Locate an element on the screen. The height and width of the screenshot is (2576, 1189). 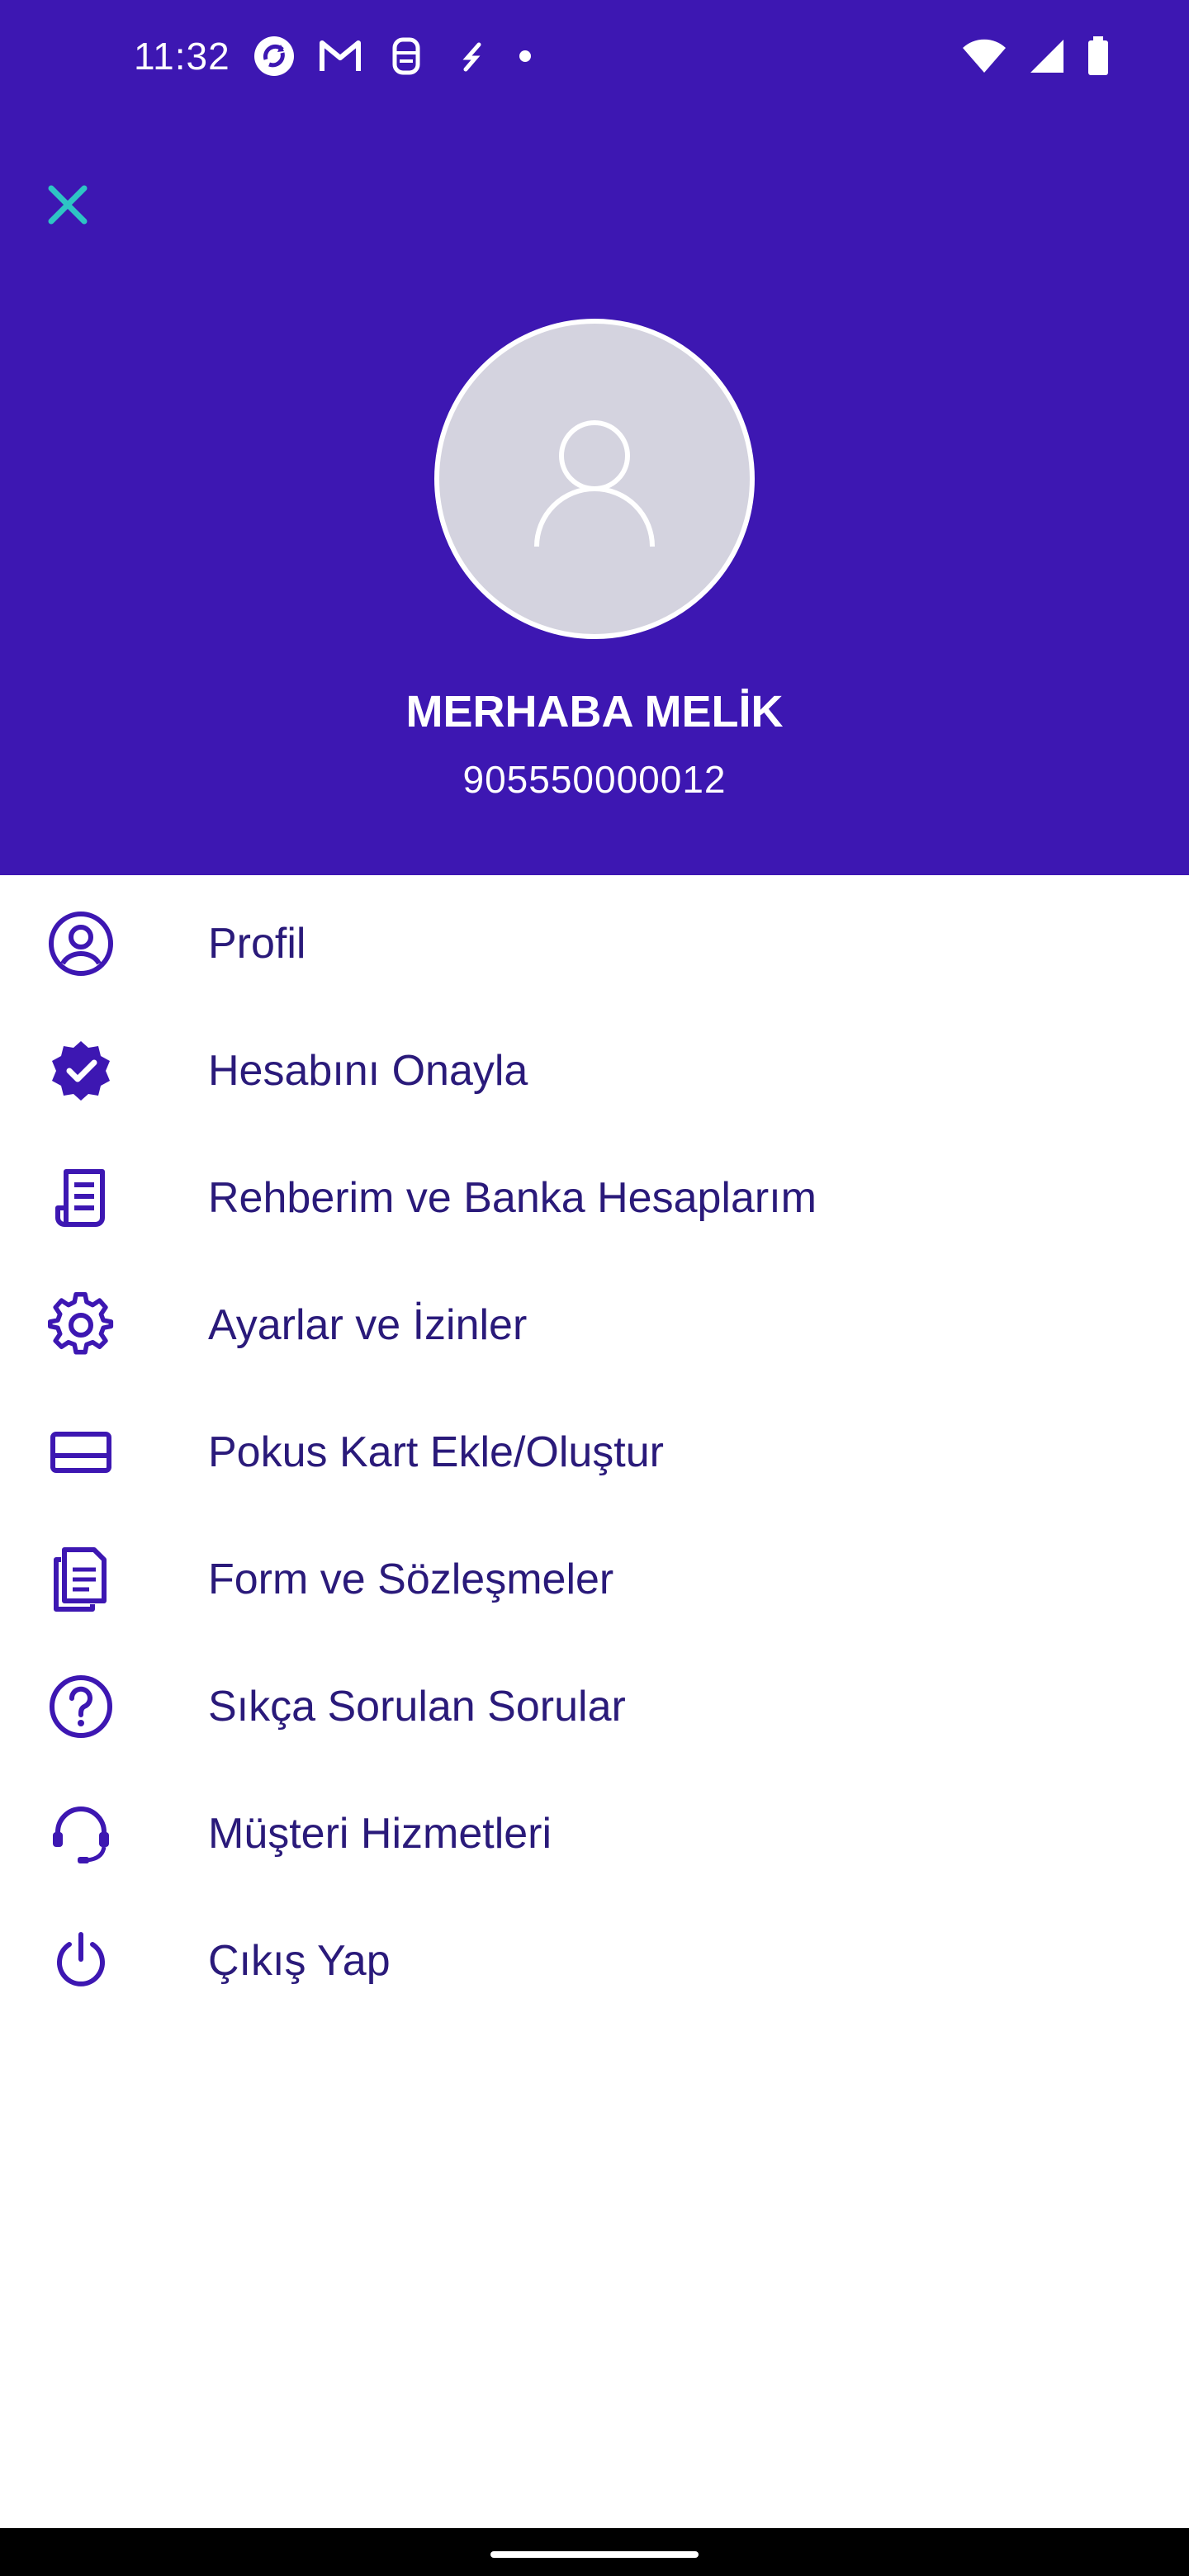
menu-item-label: Form ve Sözleşmeler is located at coordinates (411, 1579).